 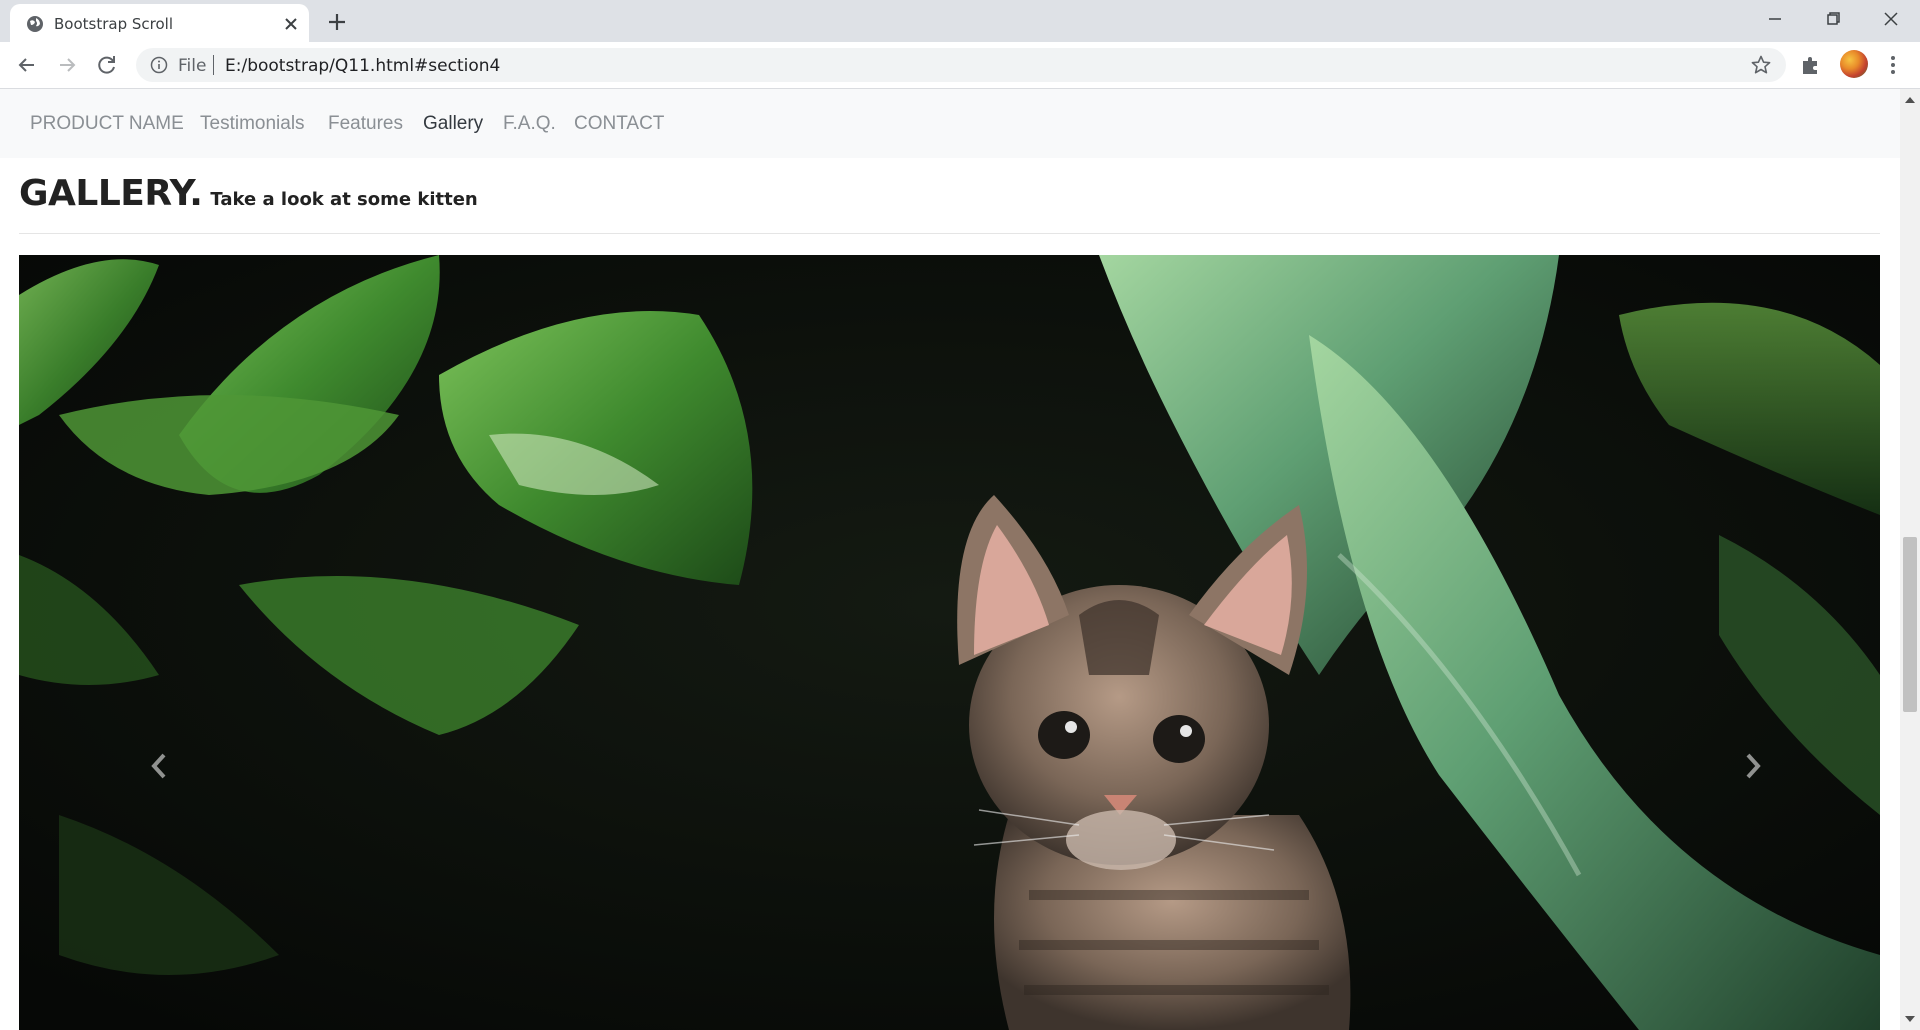 I want to click on bookmark-star-icon, so click(x=1761, y=65).